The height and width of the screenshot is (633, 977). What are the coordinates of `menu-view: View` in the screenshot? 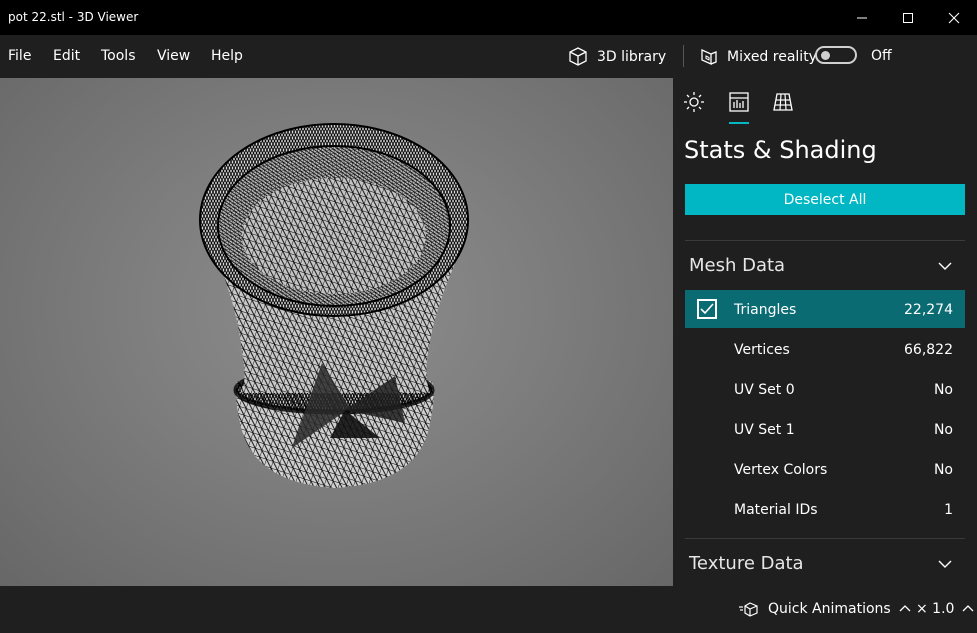 It's located at (173, 56).